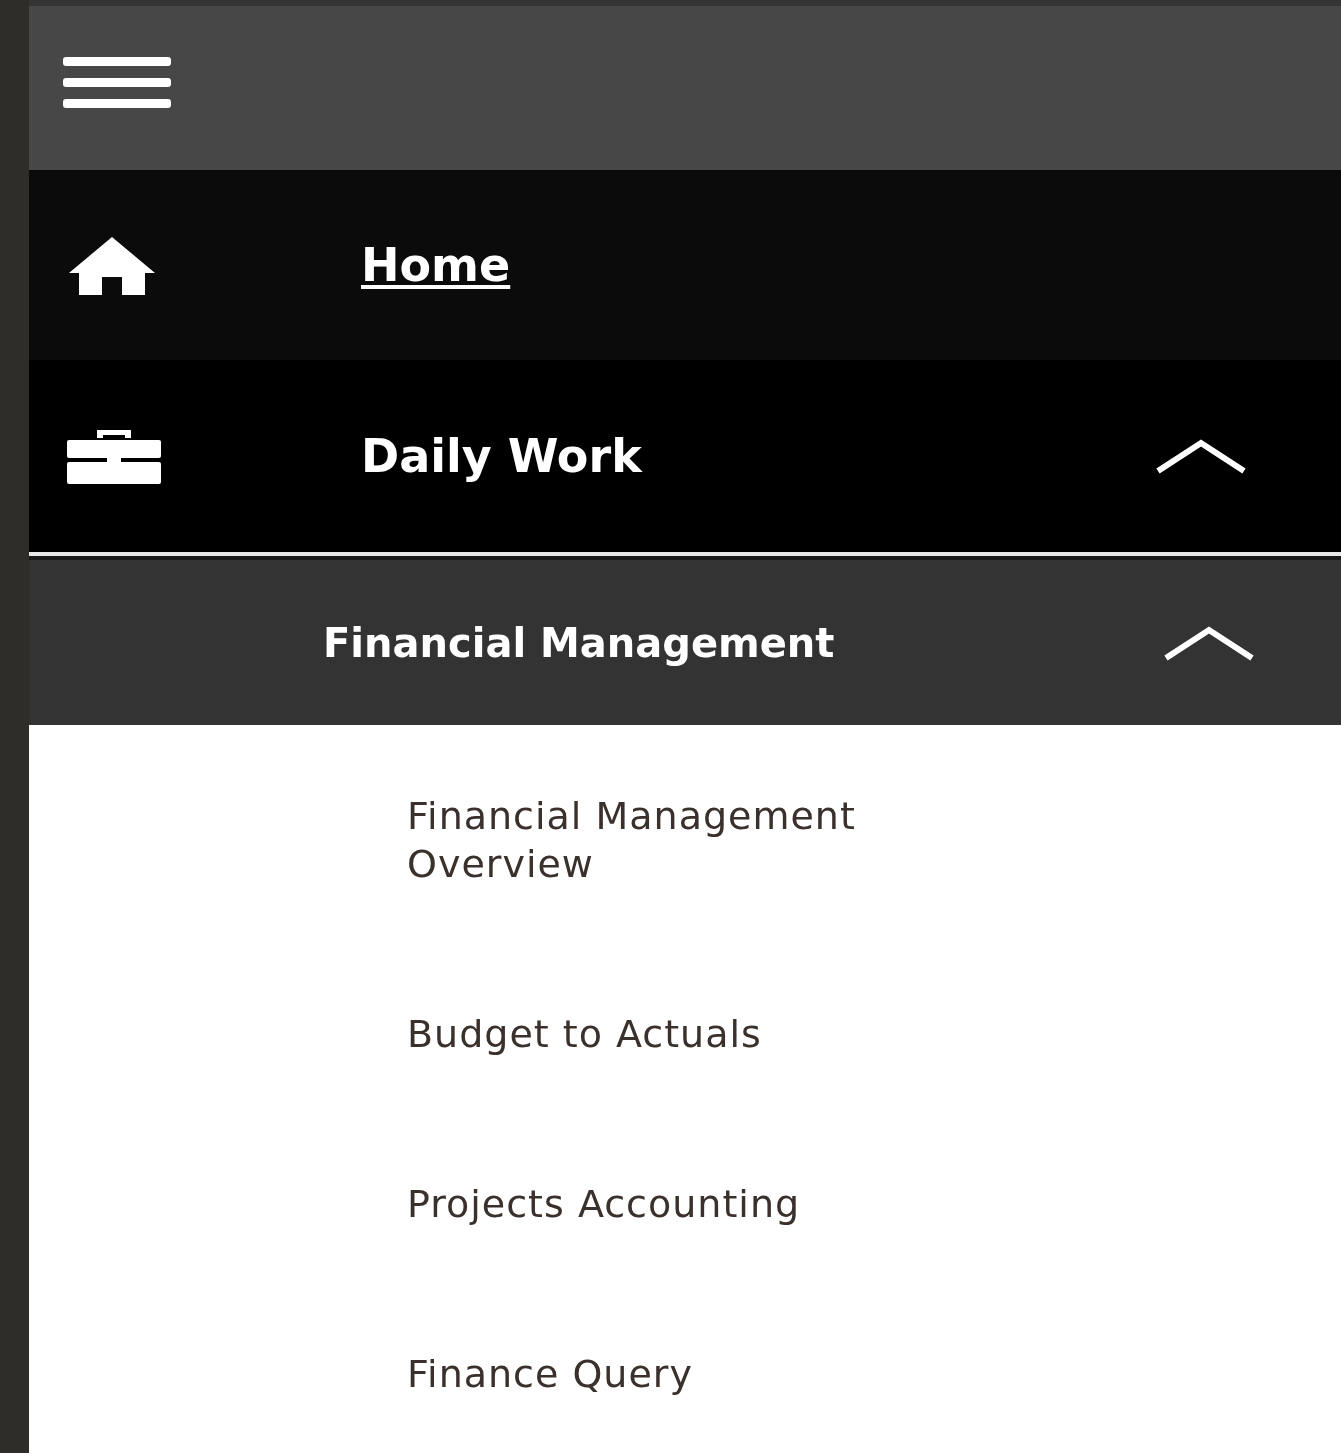 This screenshot has height=1453, width=1341. What do you see at coordinates (502, 456) in the screenshot?
I see `nav-label: Daily Work` at bounding box center [502, 456].